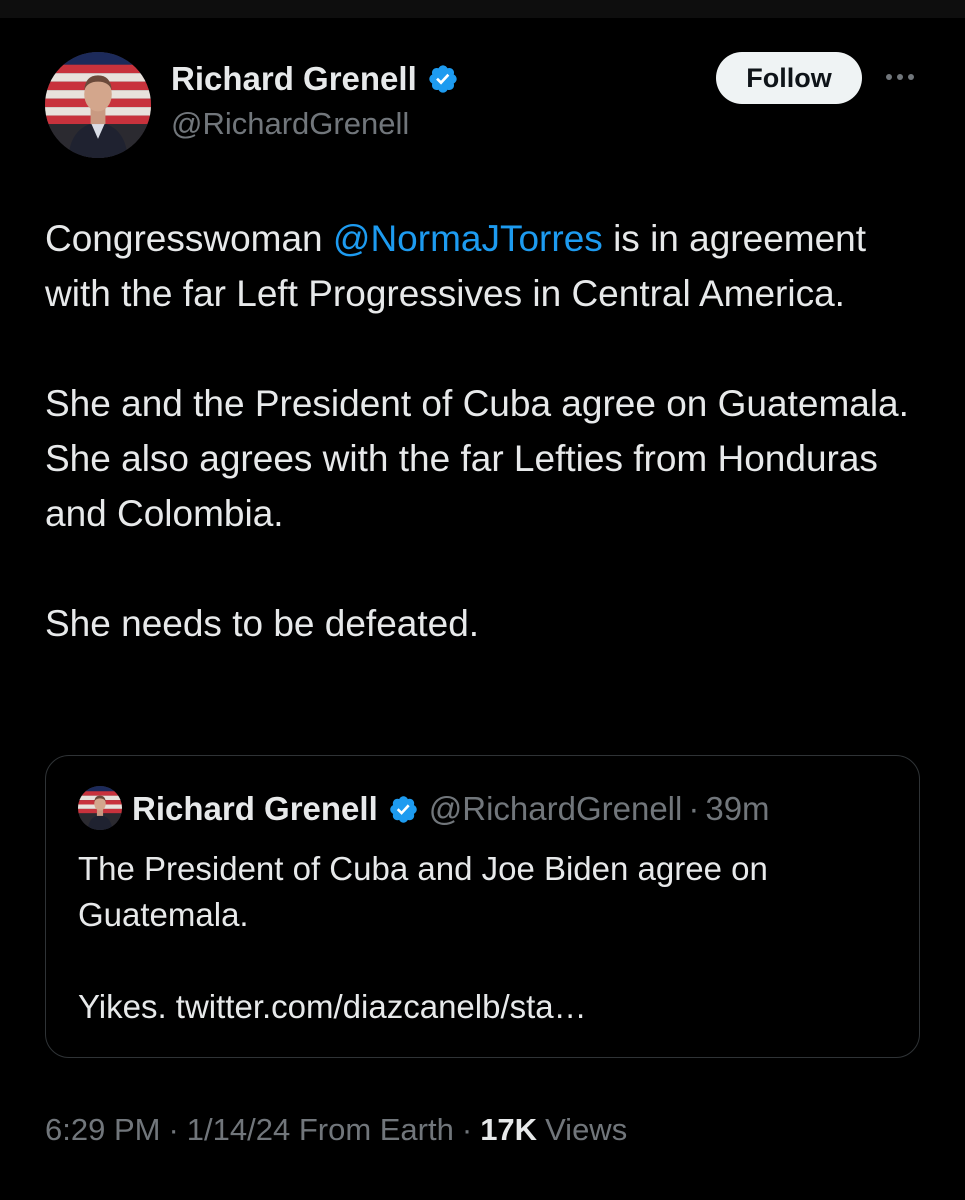  What do you see at coordinates (556, 809) in the screenshot?
I see `quoted-author-handle: @RichardGrenell` at bounding box center [556, 809].